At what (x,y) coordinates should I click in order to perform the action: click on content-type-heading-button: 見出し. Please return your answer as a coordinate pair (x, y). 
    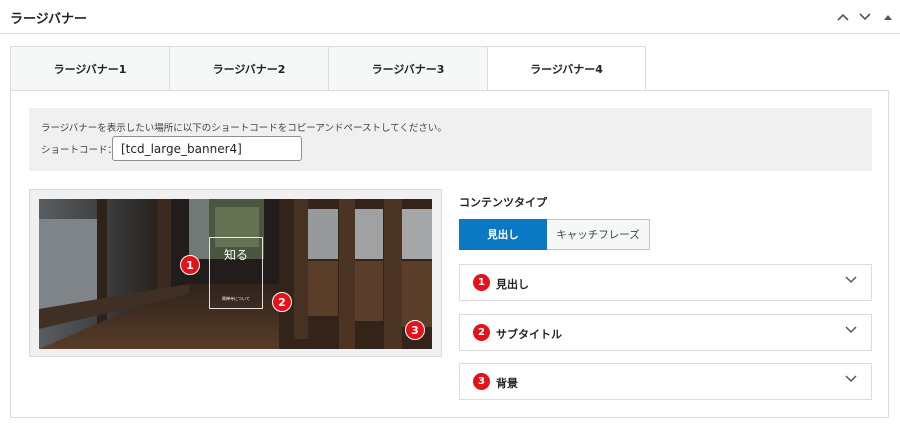
    Looking at the image, I should click on (503, 234).